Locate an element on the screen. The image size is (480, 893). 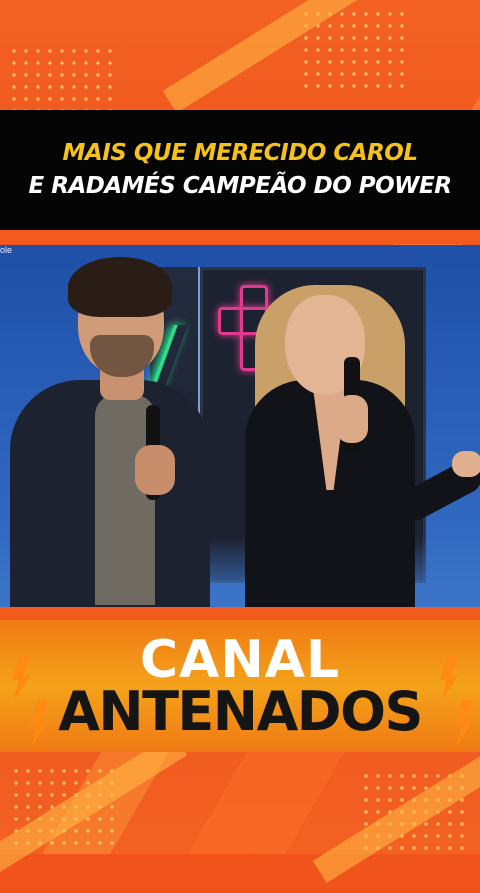
headline-line-2: E RADAMÉS CAMPEÃO DO POWER is located at coordinates (240, 186).